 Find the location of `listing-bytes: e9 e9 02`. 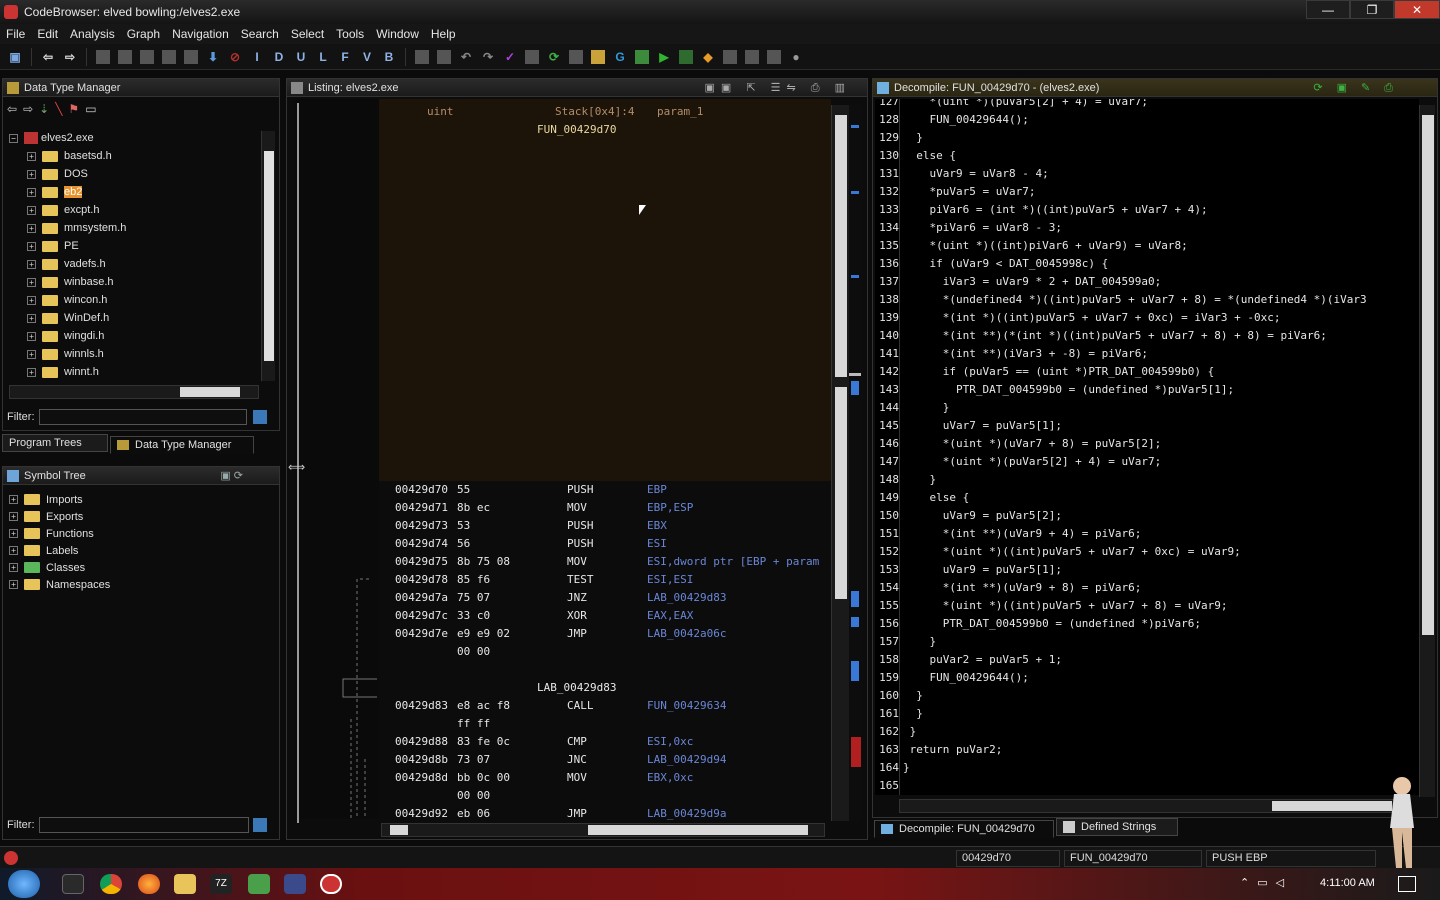

listing-bytes: e9 e9 02 is located at coordinates (483, 636).